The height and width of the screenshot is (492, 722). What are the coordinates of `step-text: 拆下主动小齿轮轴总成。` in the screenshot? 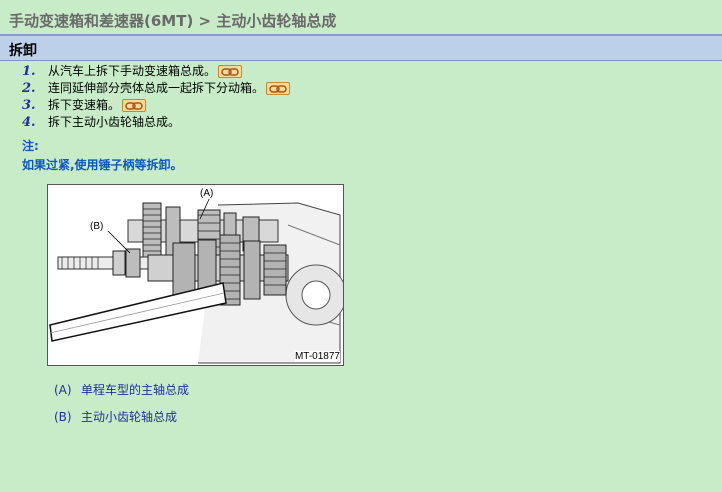 It's located at (114, 122).